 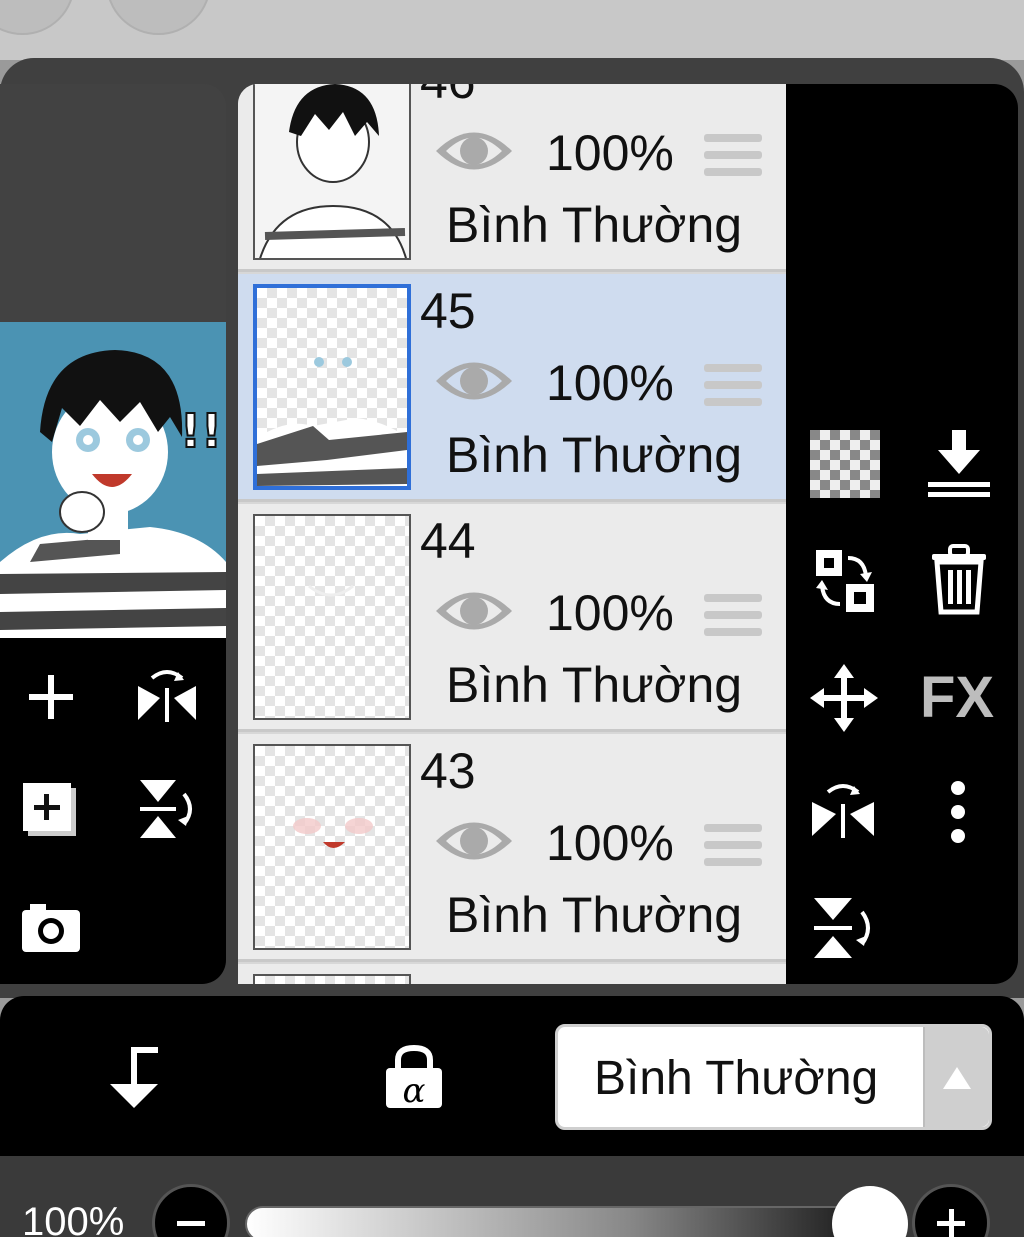 What do you see at coordinates (448, 771) in the screenshot?
I see `layer-number: 43` at bounding box center [448, 771].